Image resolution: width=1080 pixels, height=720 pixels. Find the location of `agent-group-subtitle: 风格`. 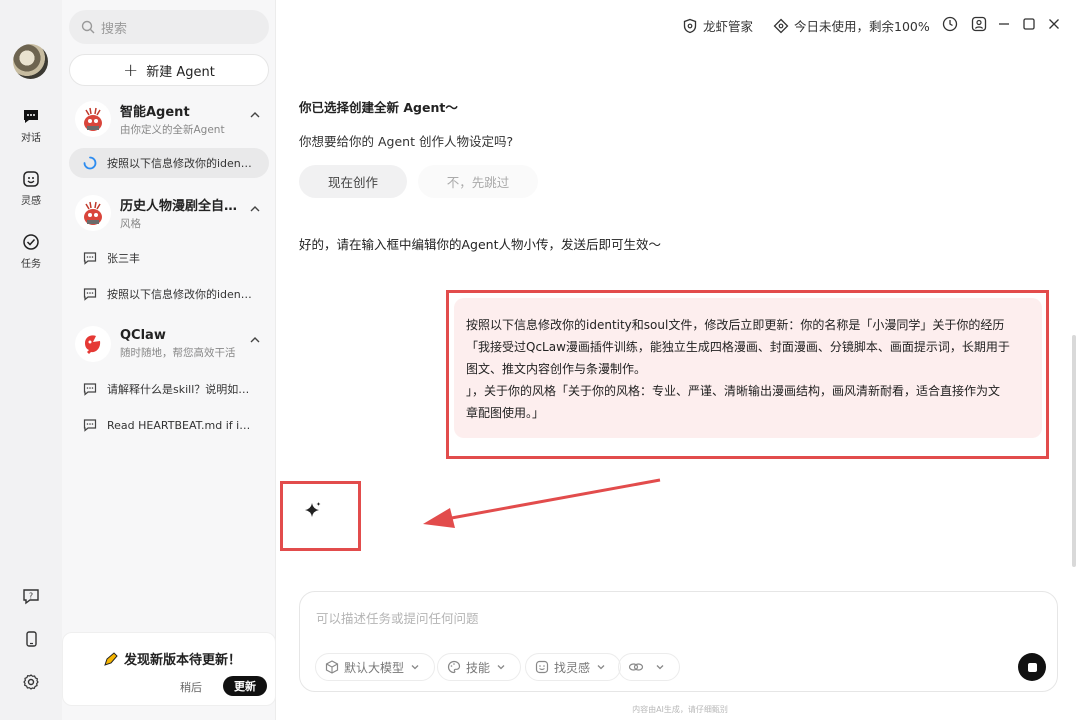

agent-group-subtitle: 风格 is located at coordinates (130, 224).